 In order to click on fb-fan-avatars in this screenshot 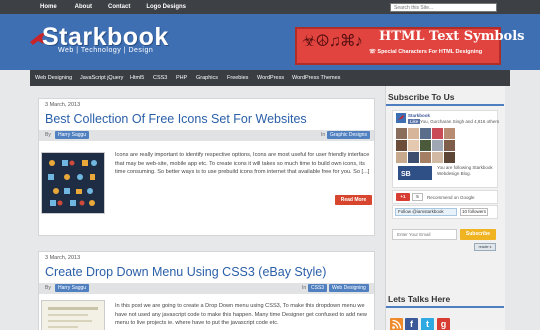, I will do `click(430, 145)`.